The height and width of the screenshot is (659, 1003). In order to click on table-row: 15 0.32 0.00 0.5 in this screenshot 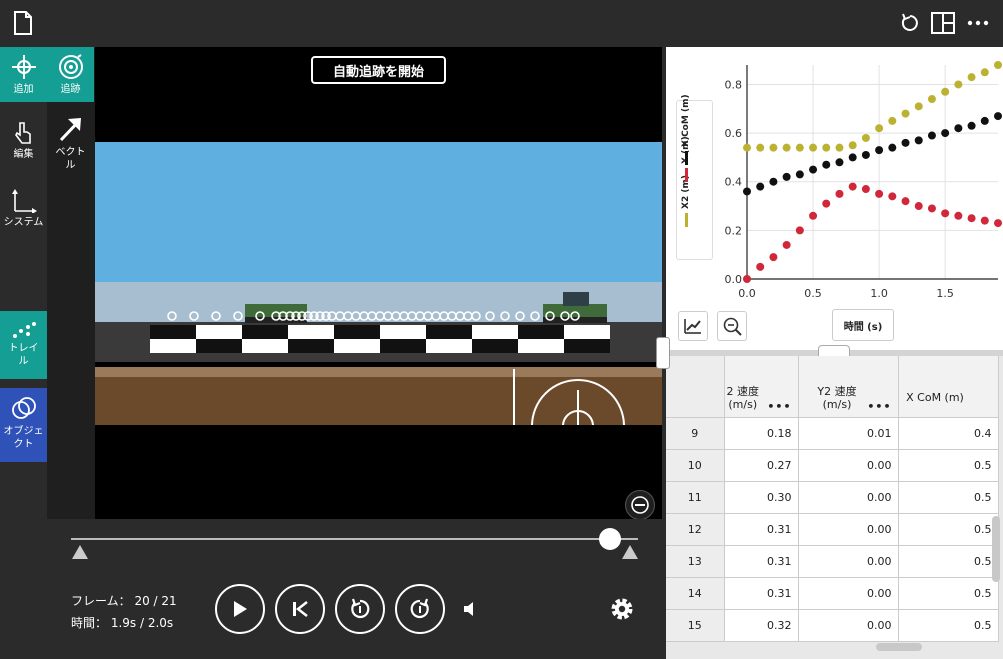, I will do `click(832, 625)`.